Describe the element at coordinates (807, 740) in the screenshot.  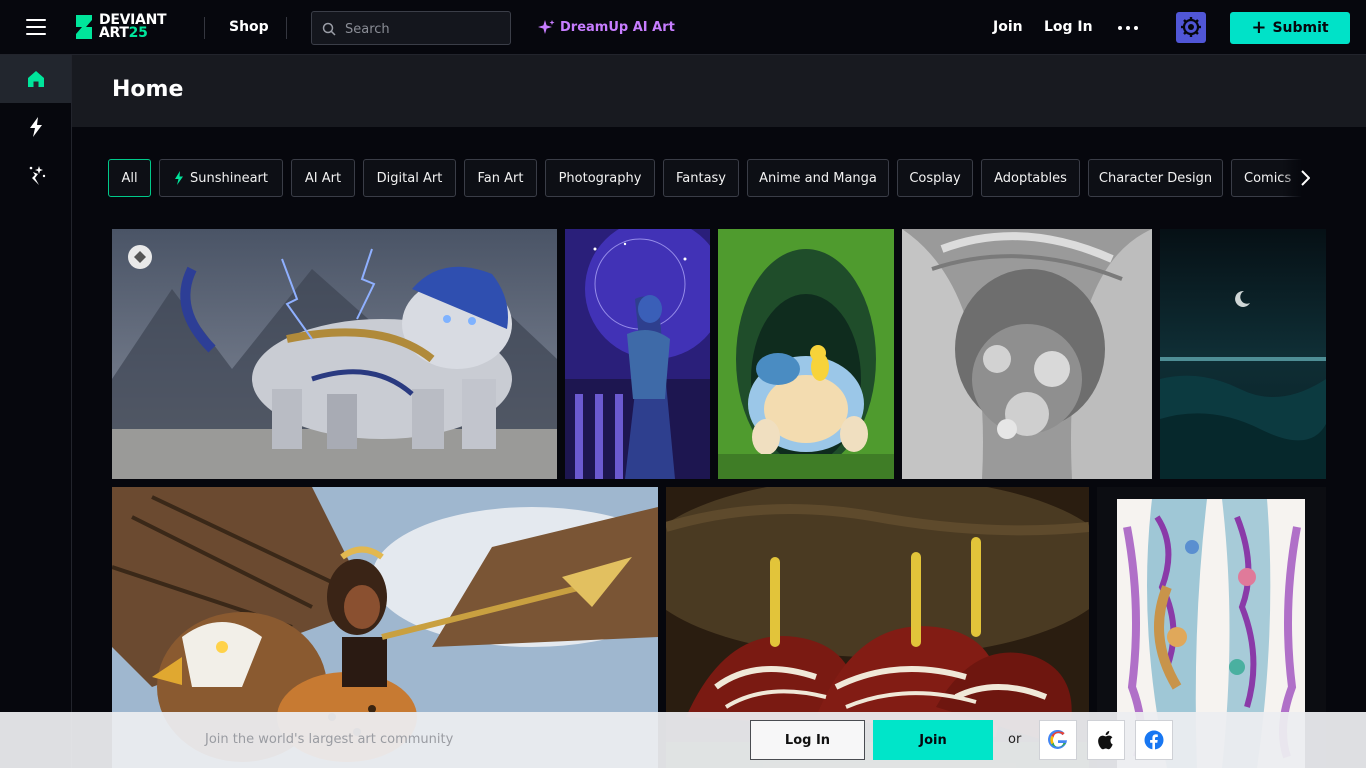
I see `banner-login-button: Log In` at that location.